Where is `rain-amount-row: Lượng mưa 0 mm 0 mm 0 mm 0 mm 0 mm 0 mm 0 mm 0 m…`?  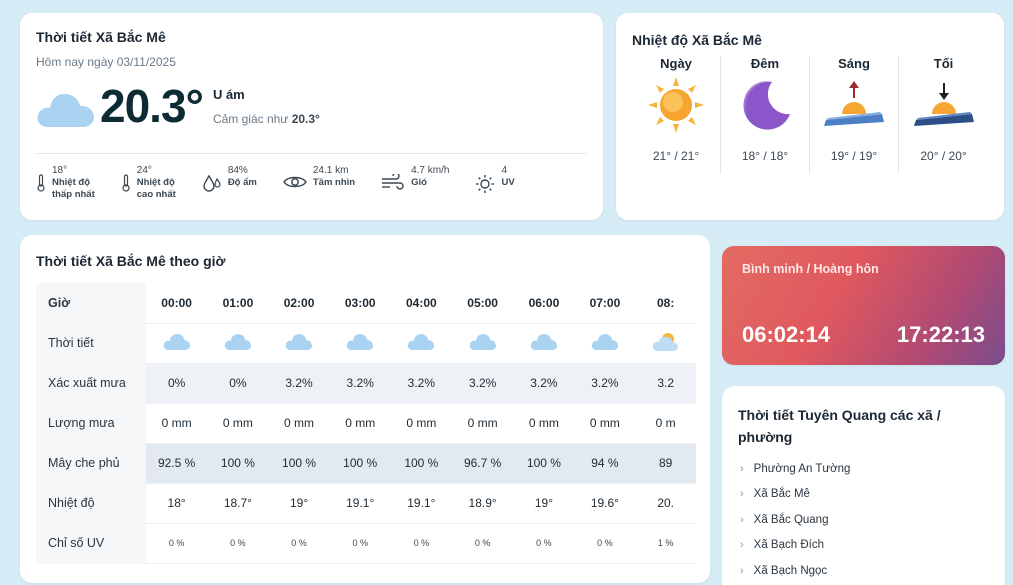
rain-amount-row: Lượng mưa 0 mm 0 mm 0 mm 0 mm 0 mm 0 mm 0 mm 0 m… is located at coordinates (366, 423).